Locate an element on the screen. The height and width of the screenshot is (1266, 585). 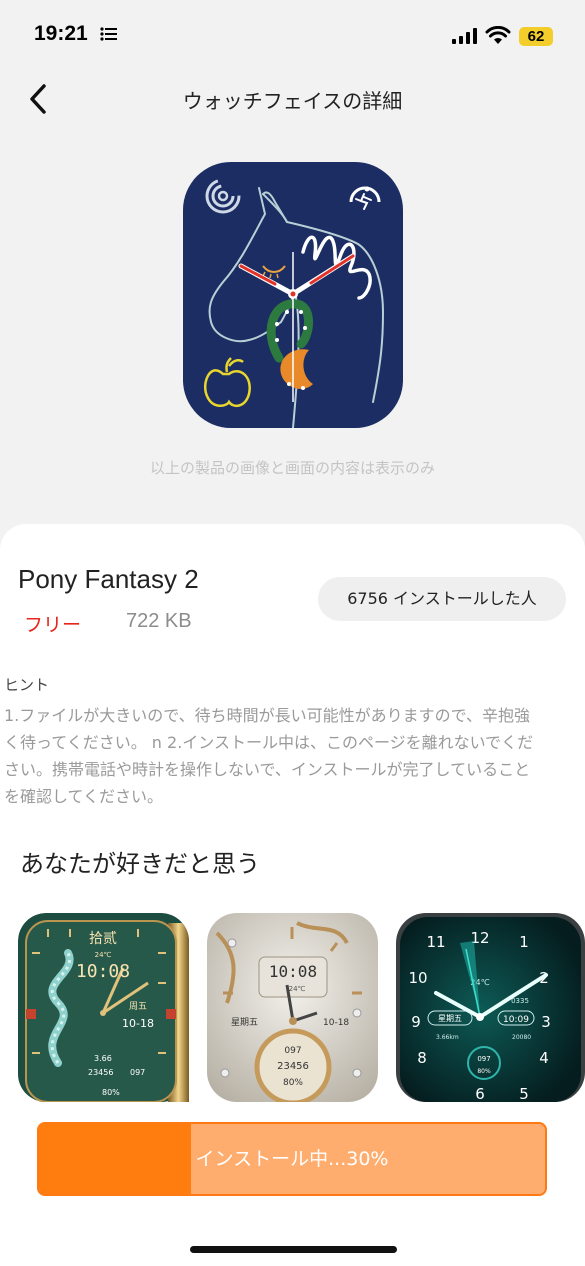
price-label: フリー is located at coordinates (53, 625).